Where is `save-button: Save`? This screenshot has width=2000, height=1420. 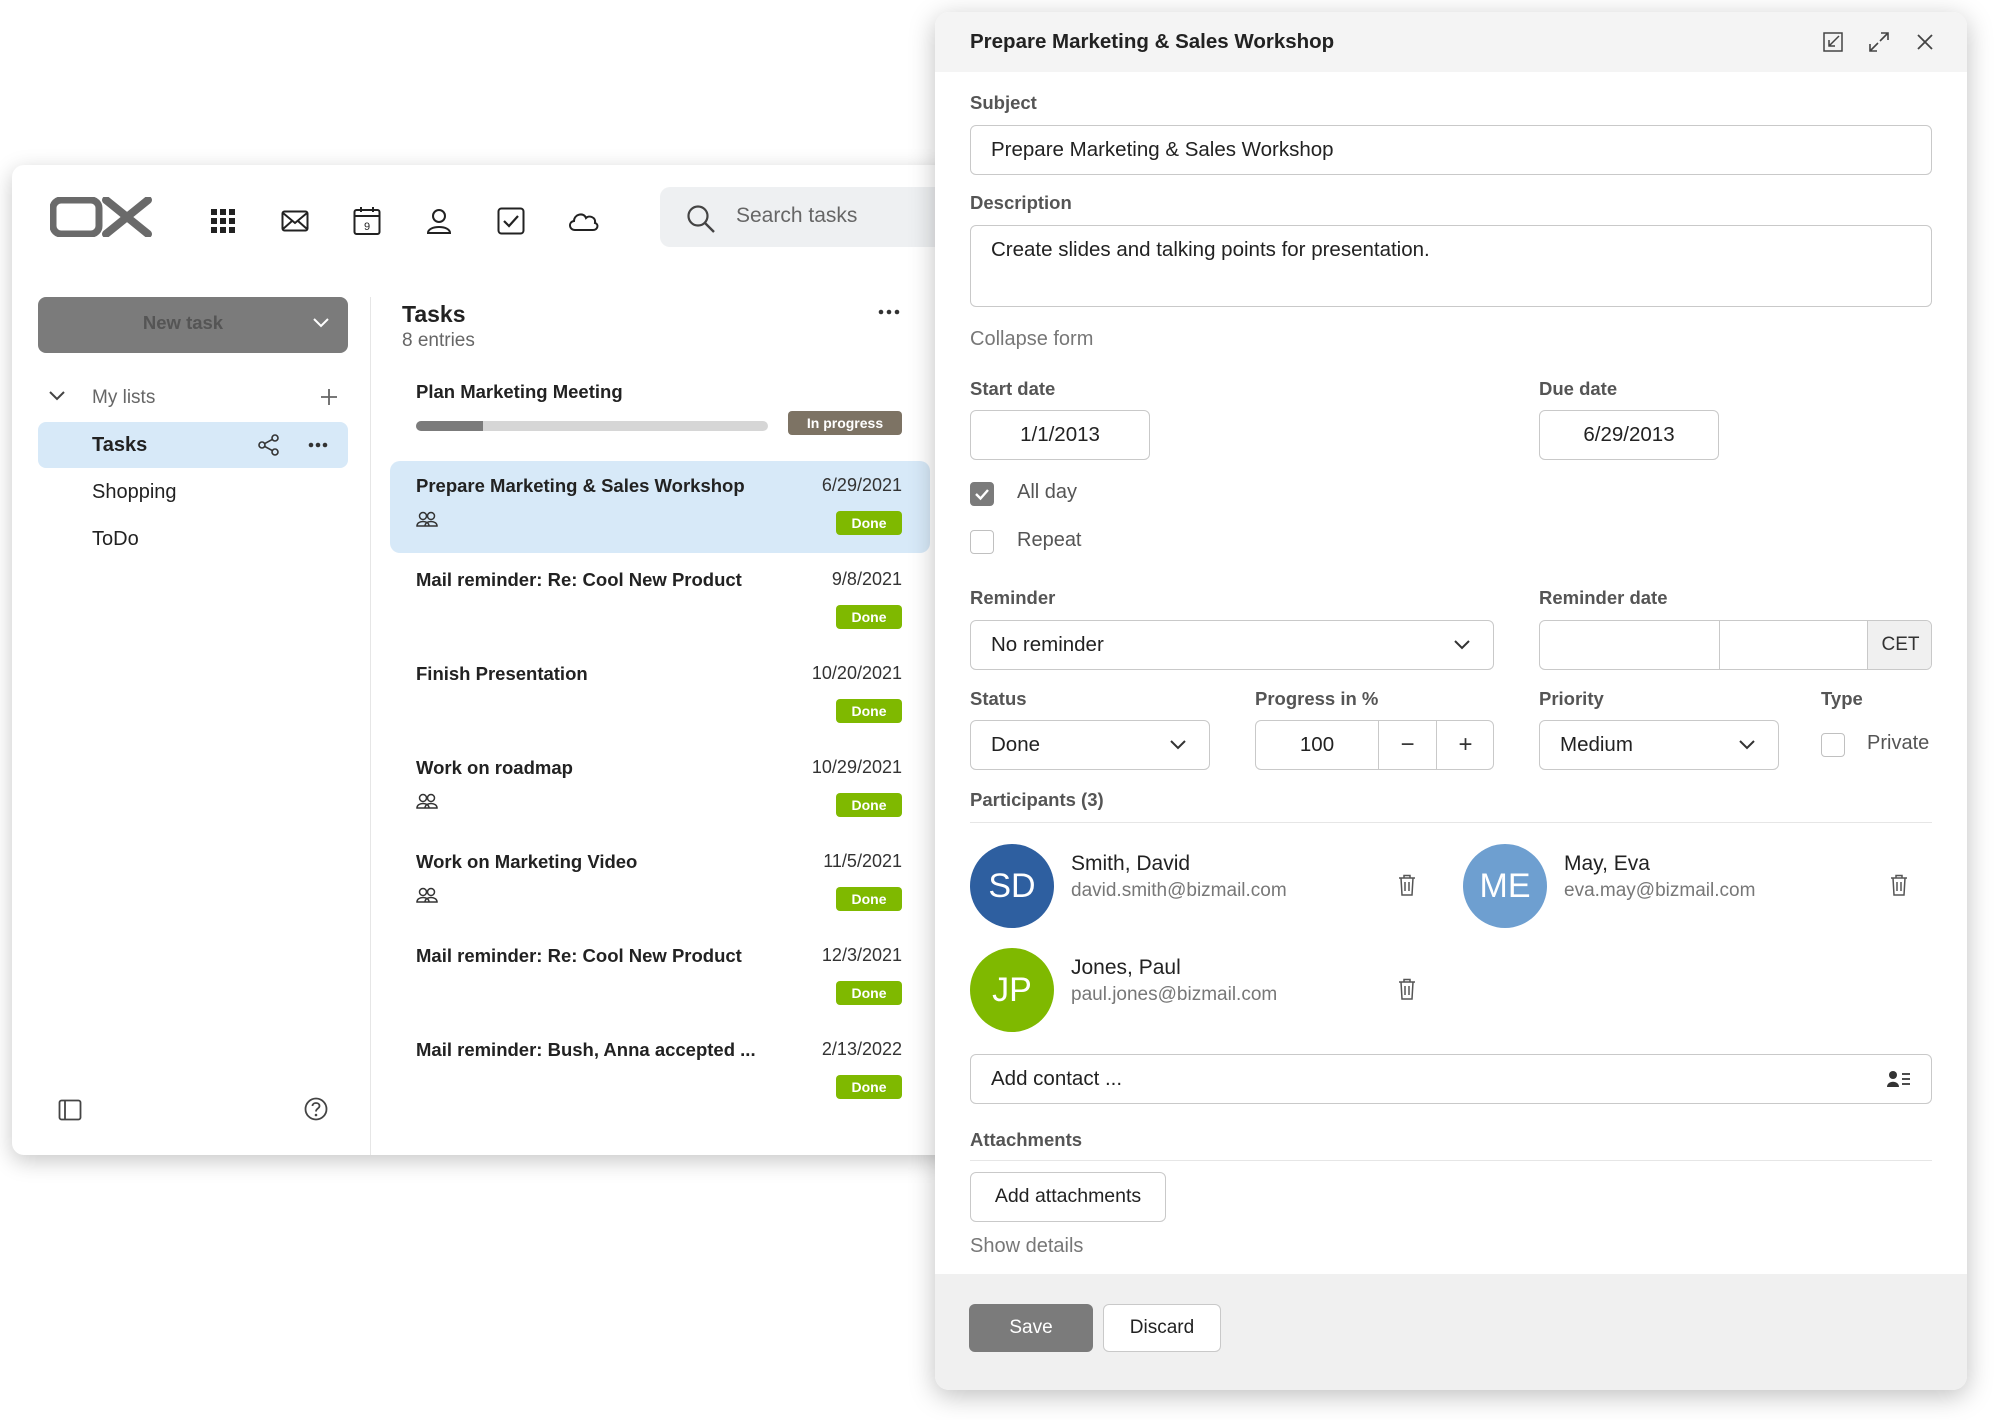
save-button: Save is located at coordinates (1031, 1328).